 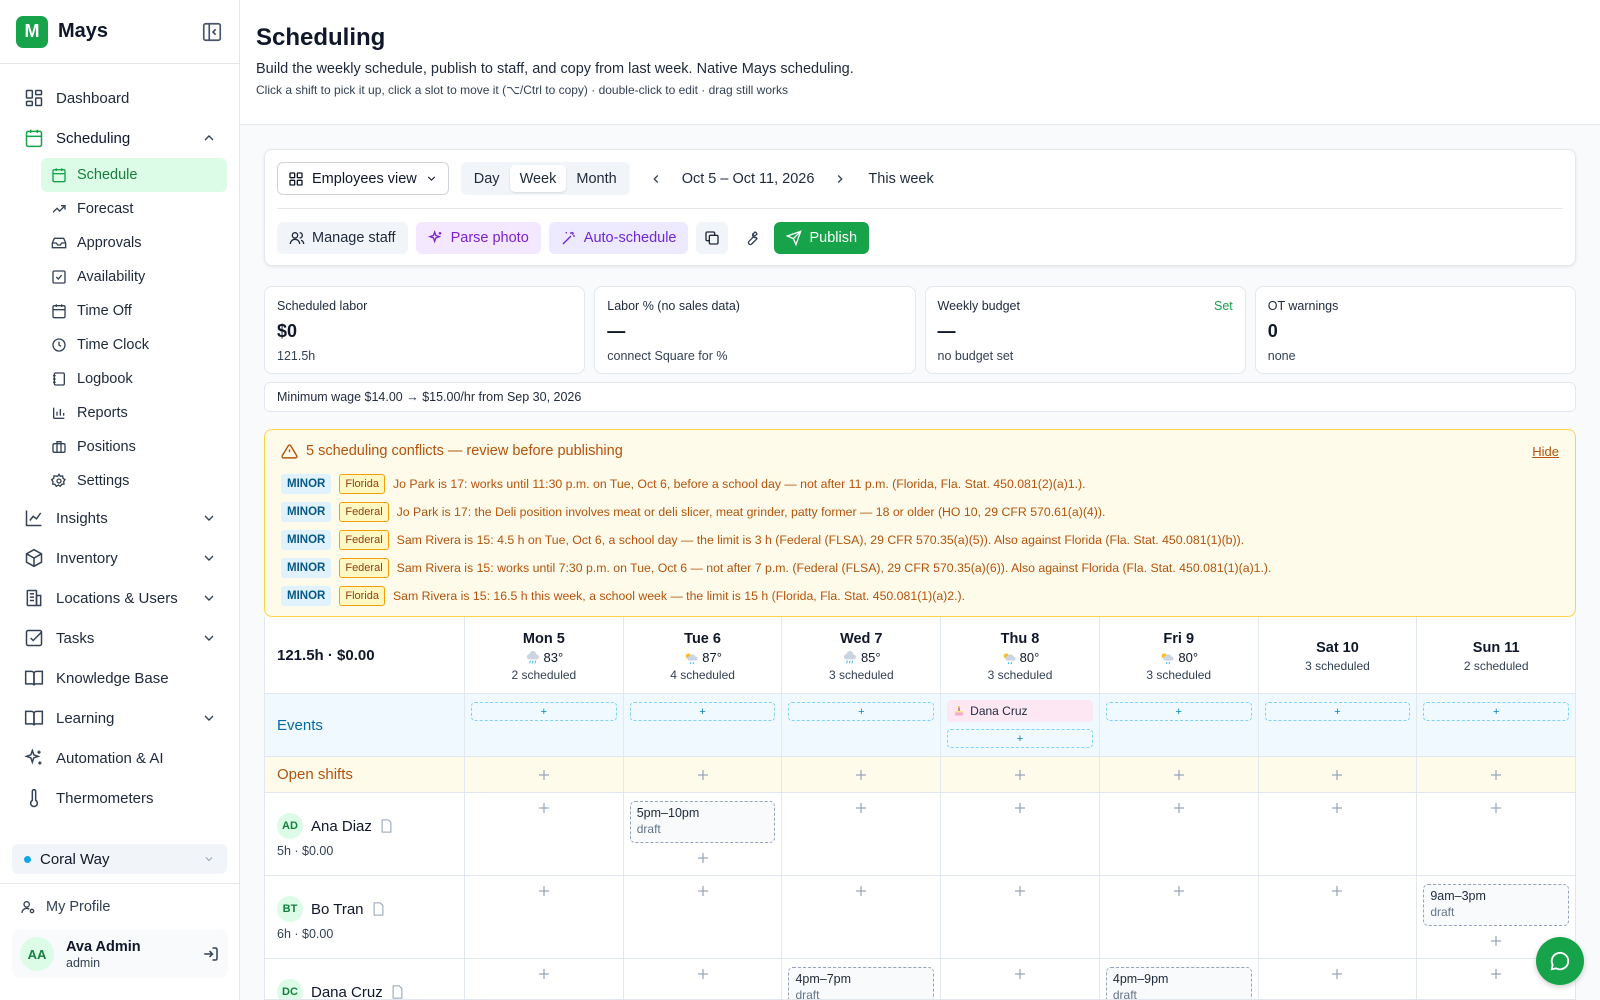 What do you see at coordinates (861, 983) in the screenshot?
I see `shift-card: 4pm–7pm draft` at bounding box center [861, 983].